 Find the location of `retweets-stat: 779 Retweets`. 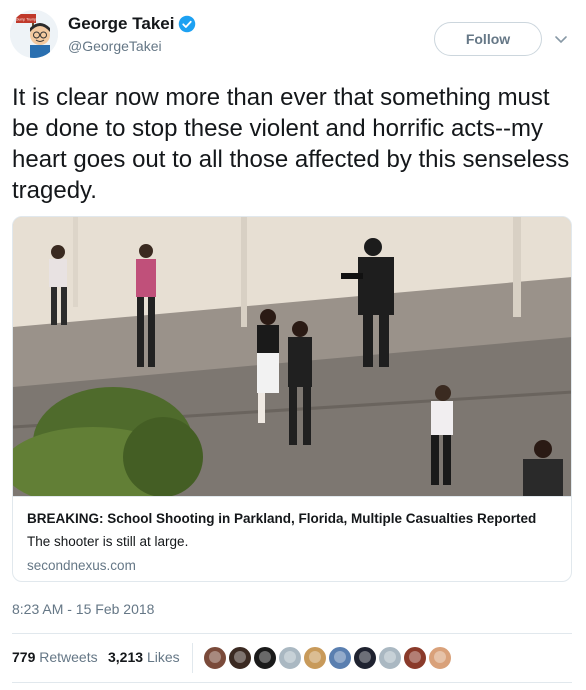

retweets-stat: 779 Retweets is located at coordinates (55, 657).